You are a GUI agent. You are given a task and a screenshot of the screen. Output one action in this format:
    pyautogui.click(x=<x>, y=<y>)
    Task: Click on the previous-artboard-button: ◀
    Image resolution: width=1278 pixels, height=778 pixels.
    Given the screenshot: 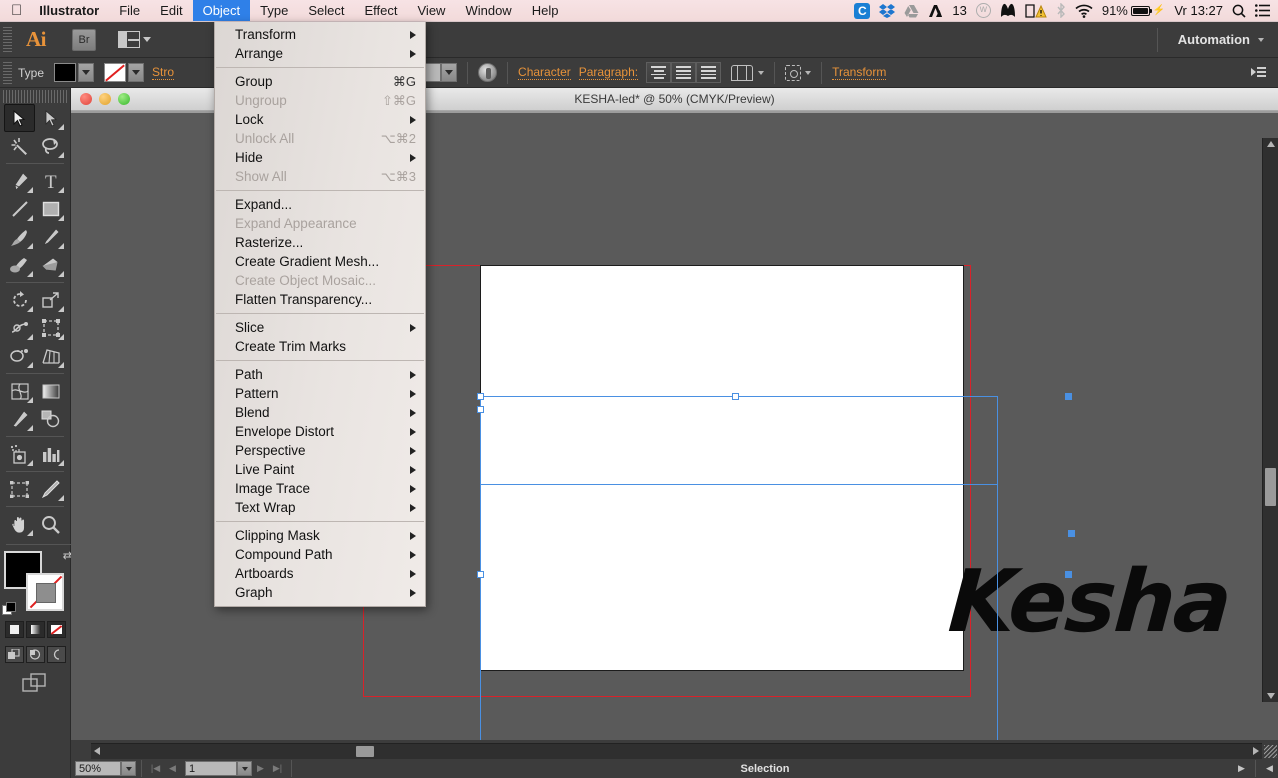 What is the action you would take?
    pyautogui.click(x=172, y=768)
    